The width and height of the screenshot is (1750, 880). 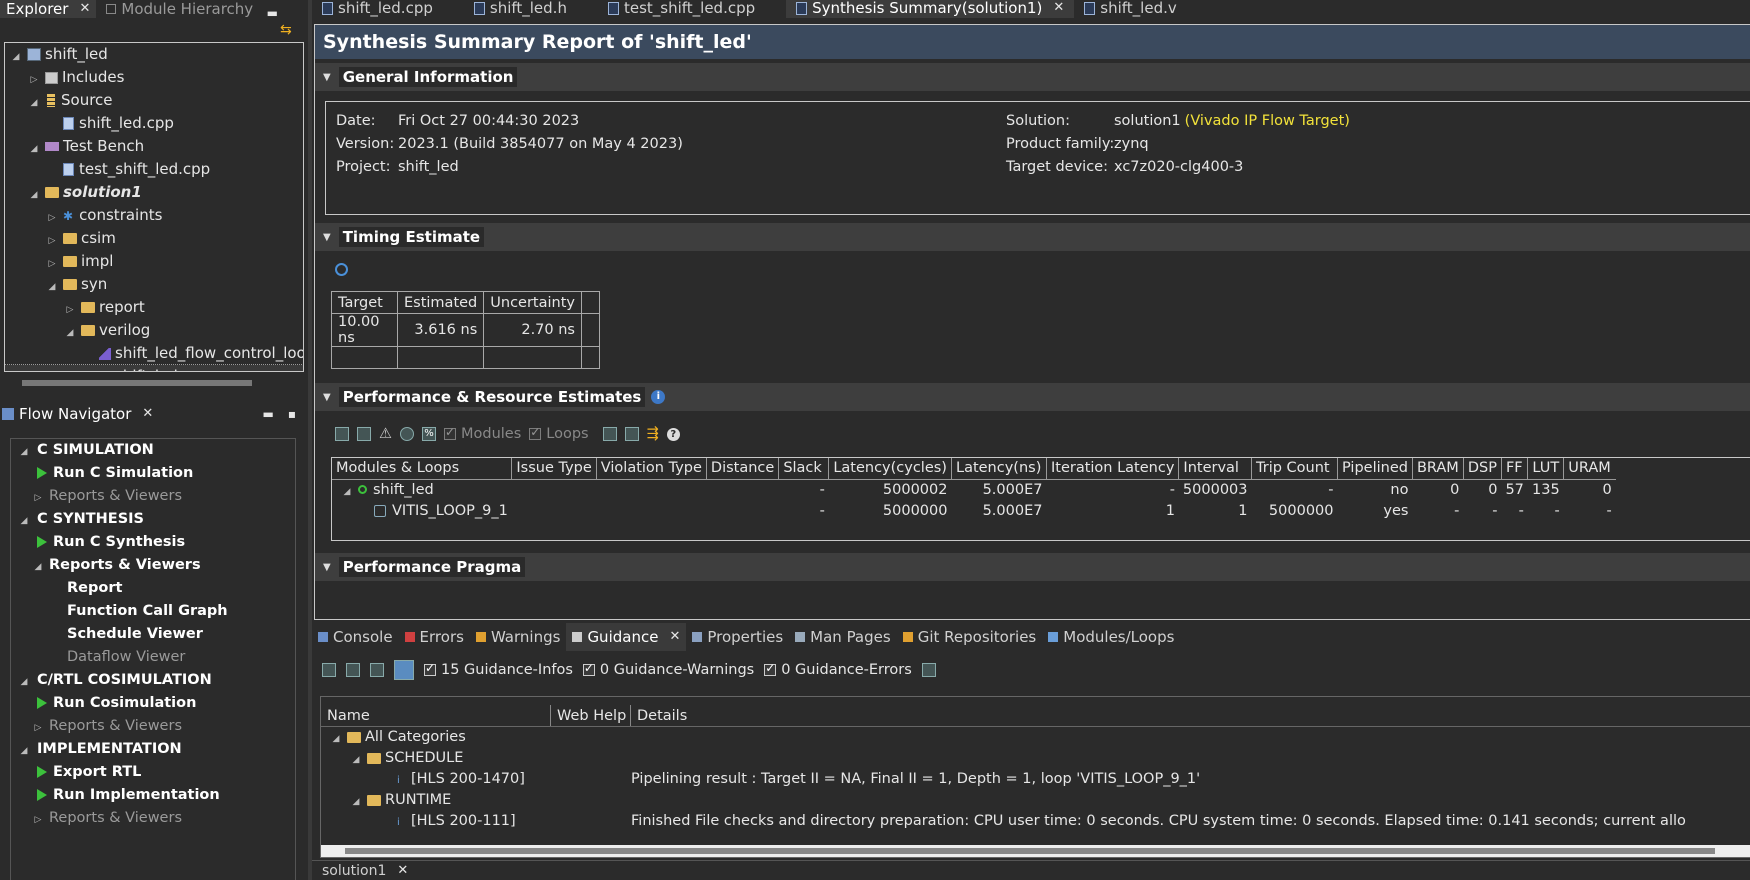 I want to click on explorer-hscrollbar, so click(x=137, y=383).